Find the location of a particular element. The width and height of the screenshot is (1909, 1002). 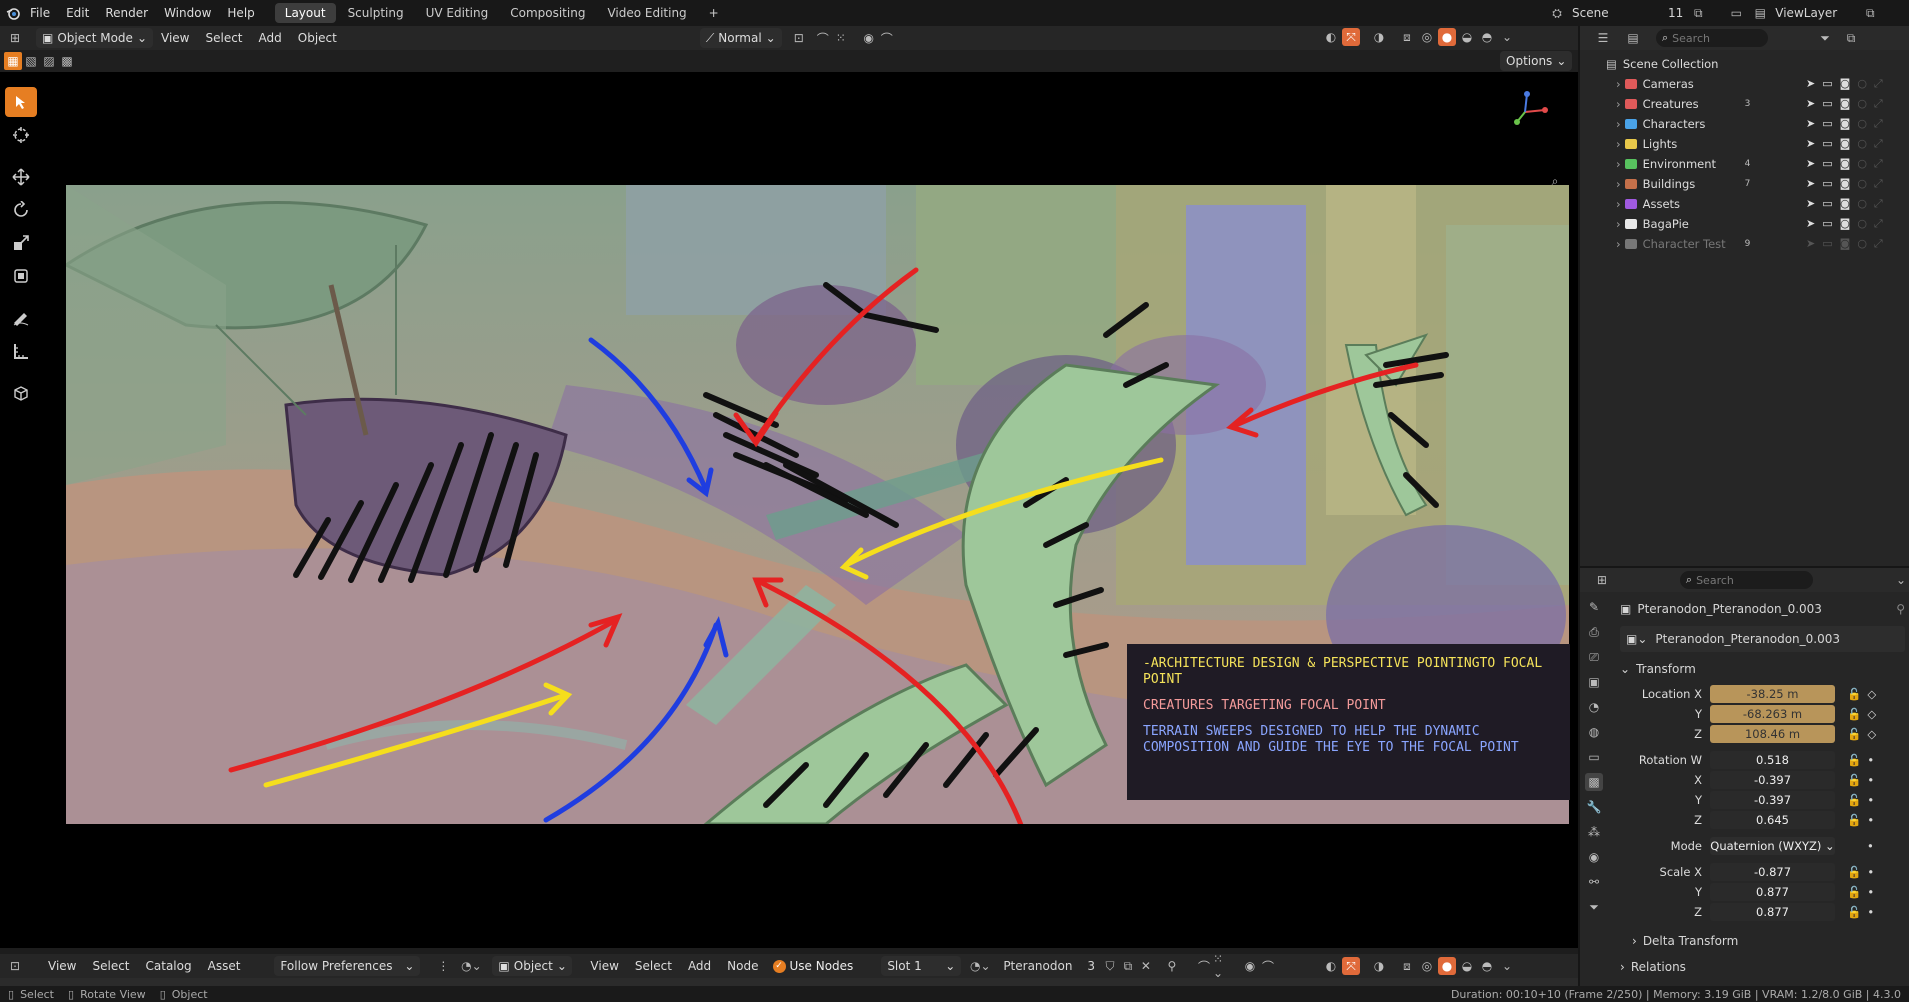

asset-menu-select: Select is located at coordinates (110, 966).